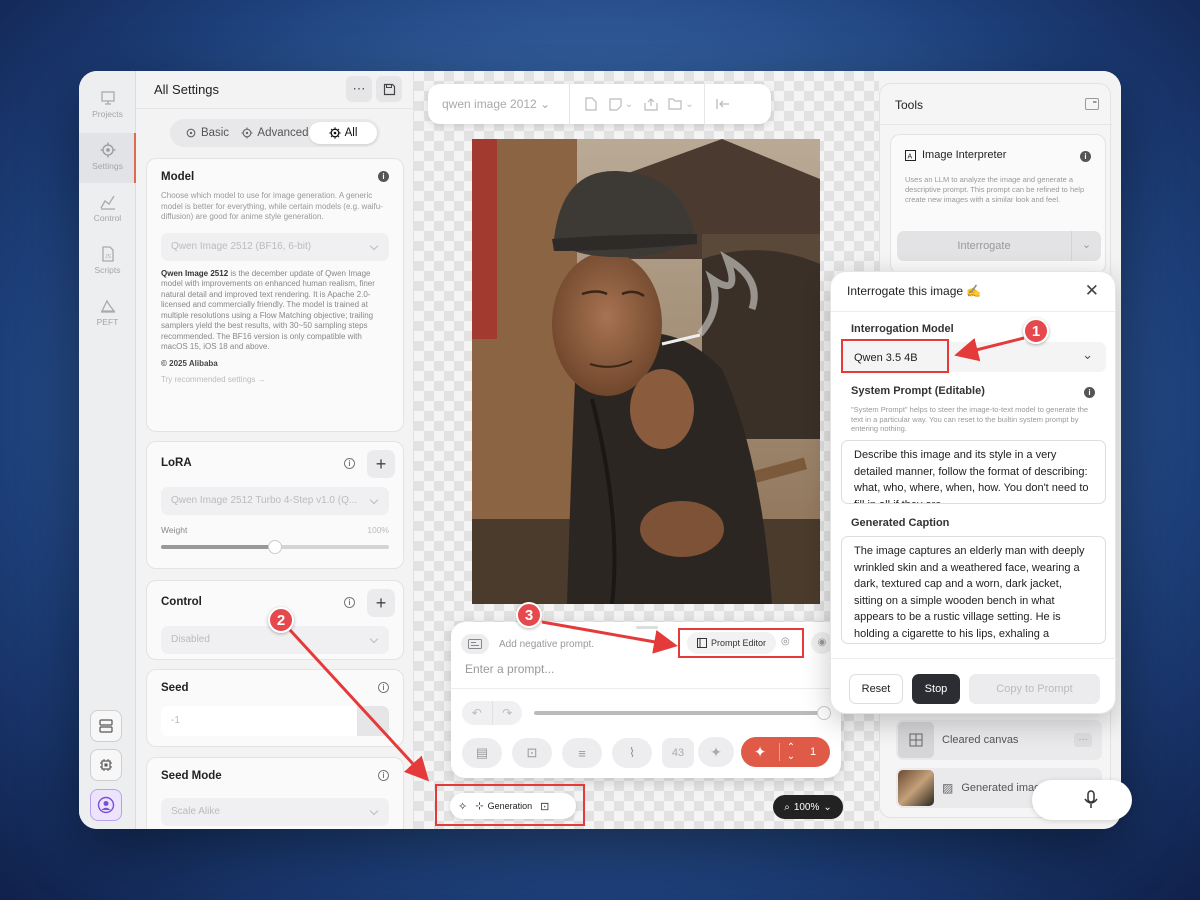 The width and height of the screenshot is (1200, 900). Describe the element at coordinates (529, 615) in the screenshot. I see `annotation-badge-3: 3` at that location.